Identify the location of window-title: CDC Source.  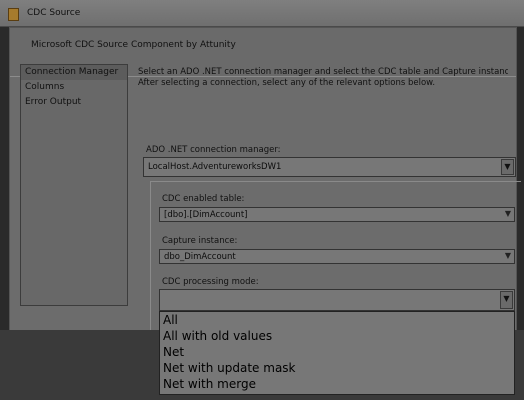
(54, 13).